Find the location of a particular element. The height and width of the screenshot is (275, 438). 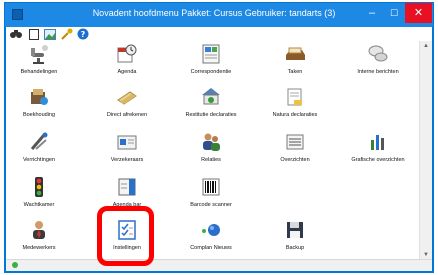

menu-item-label: Relaties is located at coordinates (211, 160).